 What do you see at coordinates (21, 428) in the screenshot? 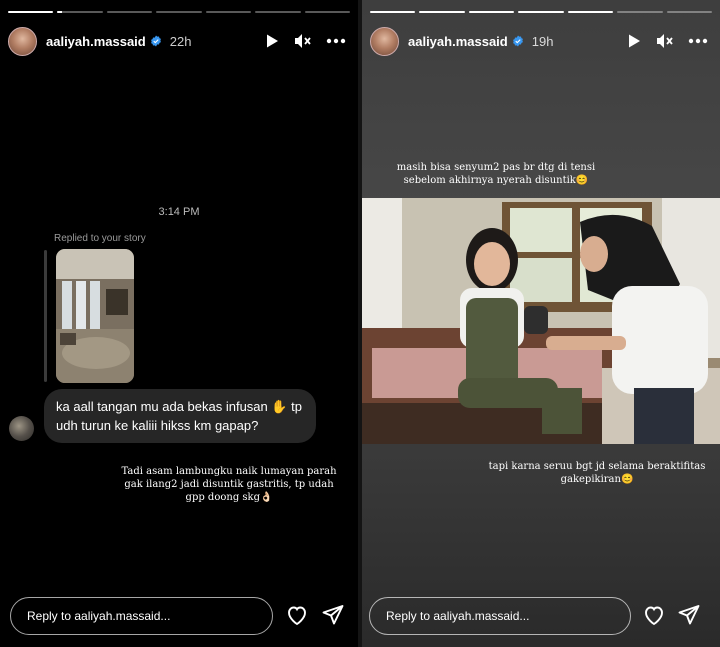
I see `sender-avatar` at bounding box center [21, 428].